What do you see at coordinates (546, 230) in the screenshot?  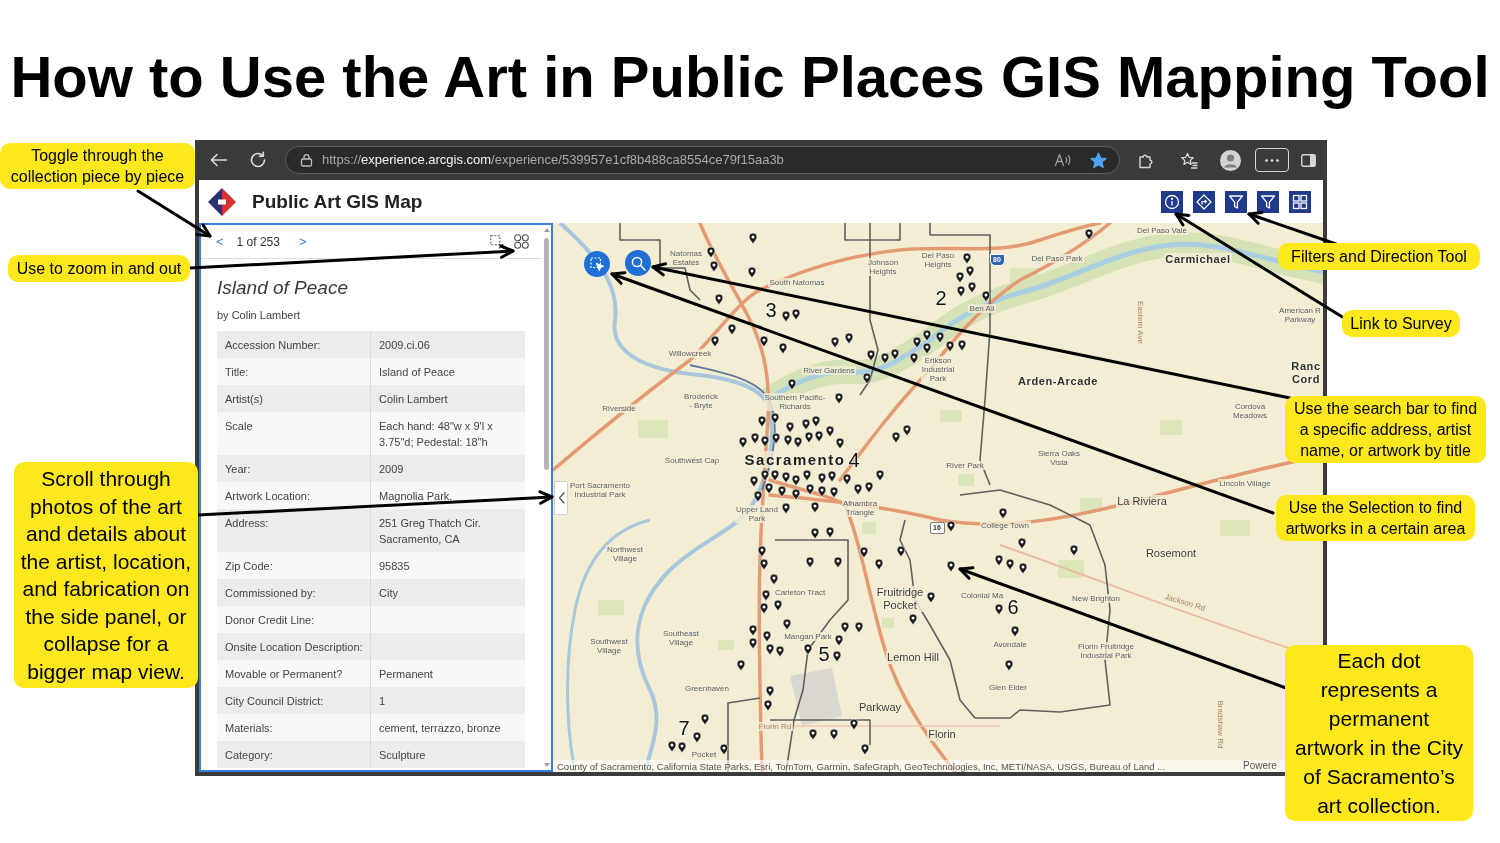 I see `scroll-up-icon` at bounding box center [546, 230].